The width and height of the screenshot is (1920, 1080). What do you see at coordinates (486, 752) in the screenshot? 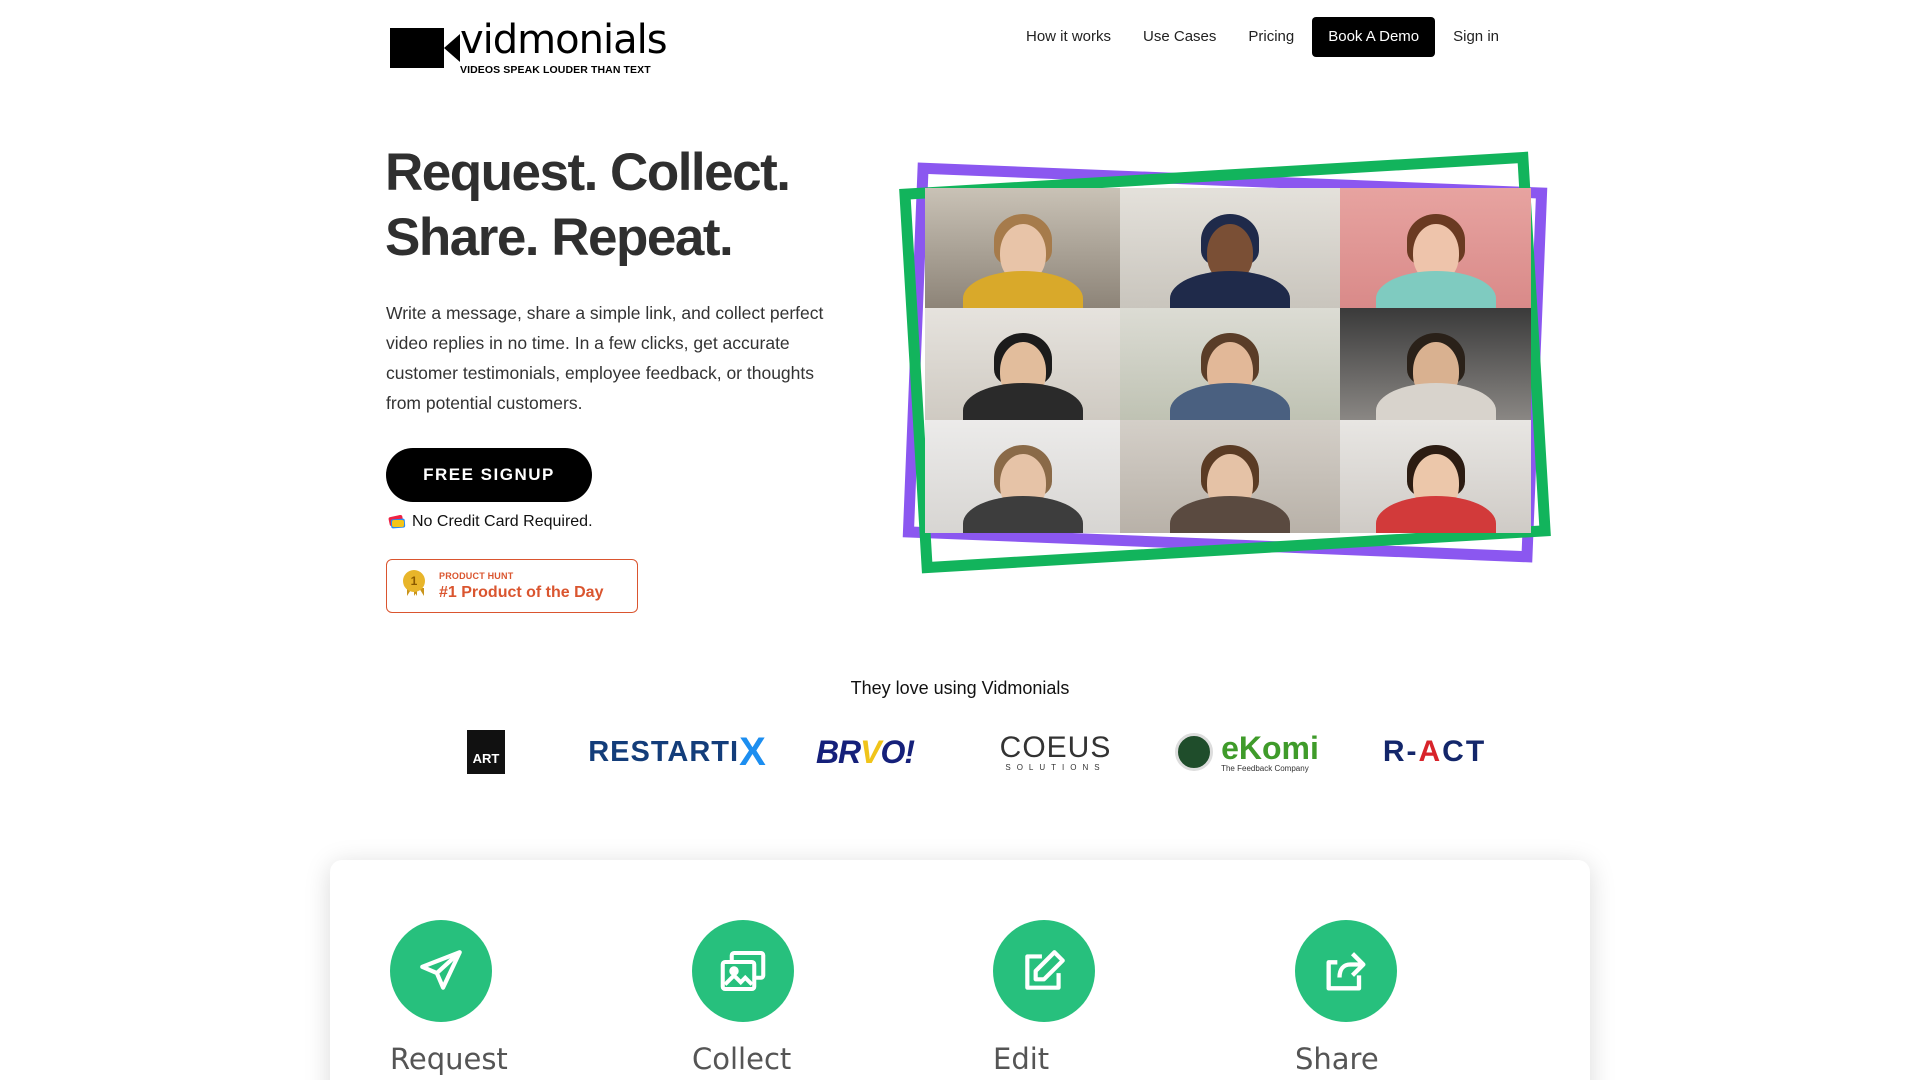
I see `logo-art-technologies: ART` at bounding box center [486, 752].